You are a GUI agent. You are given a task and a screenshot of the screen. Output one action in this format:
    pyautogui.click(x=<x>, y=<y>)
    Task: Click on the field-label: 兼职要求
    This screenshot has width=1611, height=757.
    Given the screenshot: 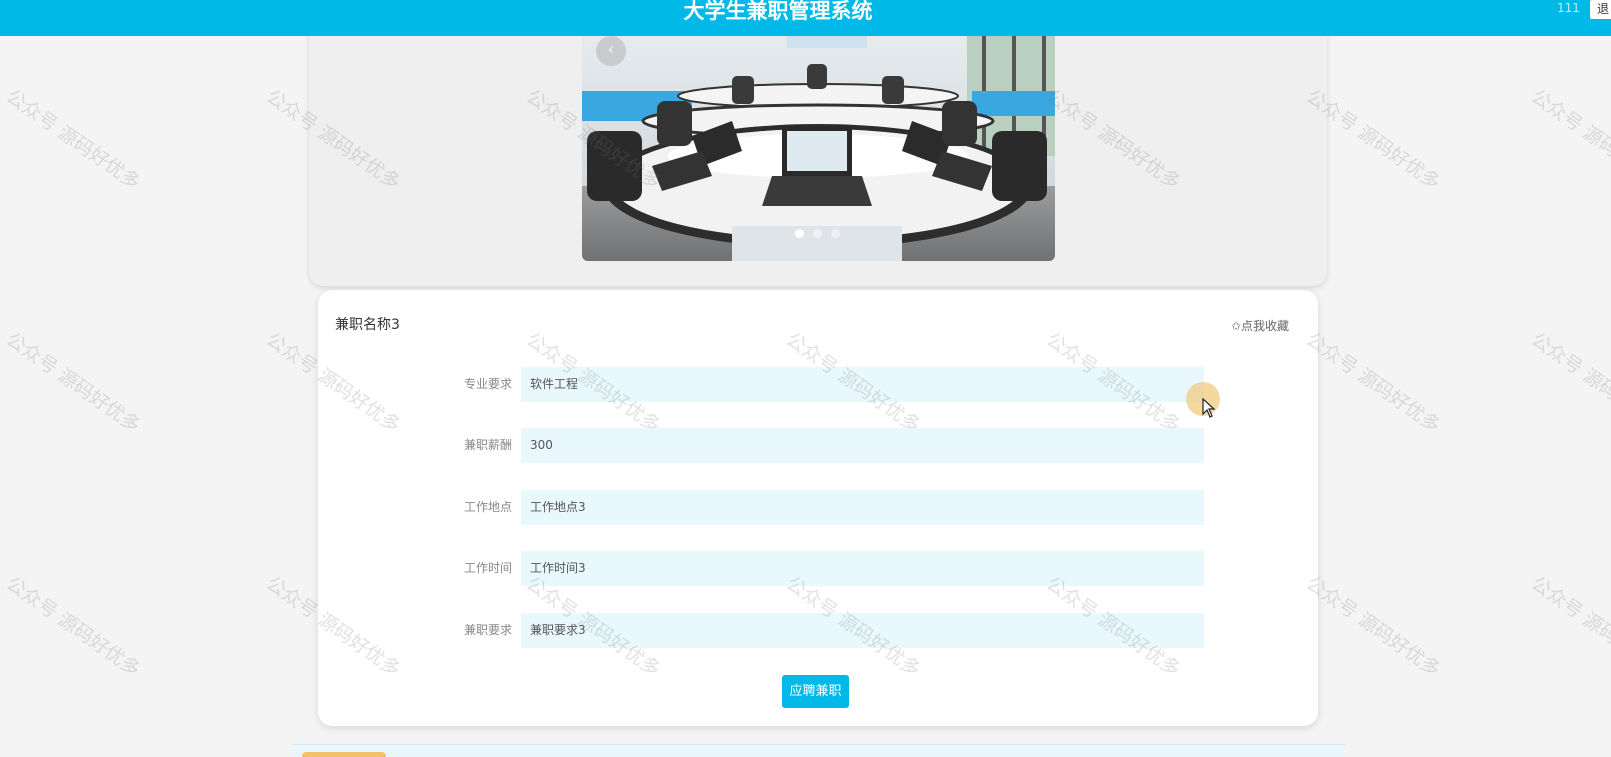 What is the action you would take?
    pyautogui.click(x=487, y=630)
    